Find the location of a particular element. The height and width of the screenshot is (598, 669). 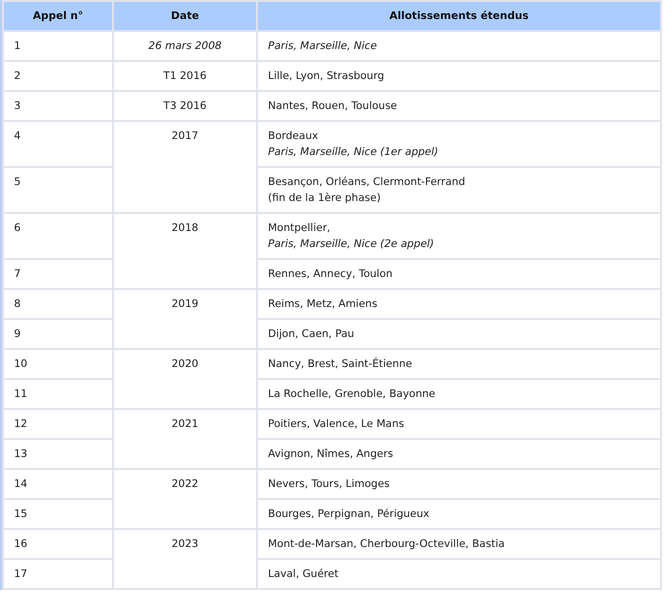

city-list-text: Nancy, Brest, Saint-Étienne is located at coordinates (341, 364).